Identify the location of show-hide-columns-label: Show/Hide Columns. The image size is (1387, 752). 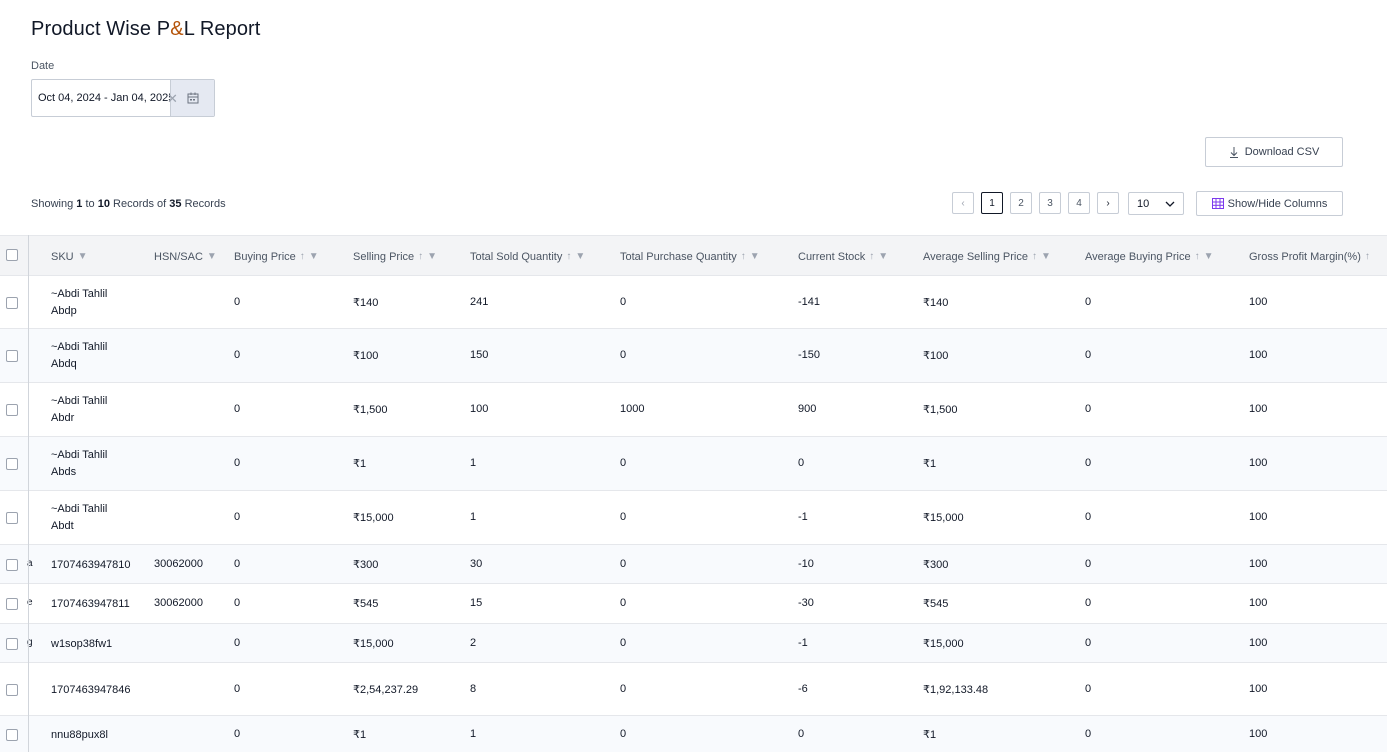
(1277, 203).